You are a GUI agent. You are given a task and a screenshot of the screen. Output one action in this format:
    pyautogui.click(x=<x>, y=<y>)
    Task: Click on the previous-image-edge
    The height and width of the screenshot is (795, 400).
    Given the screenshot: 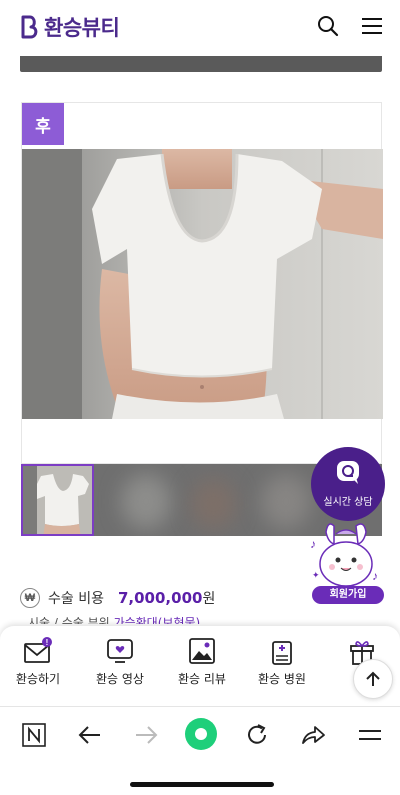 What is the action you would take?
    pyautogui.click(x=201, y=64)
    